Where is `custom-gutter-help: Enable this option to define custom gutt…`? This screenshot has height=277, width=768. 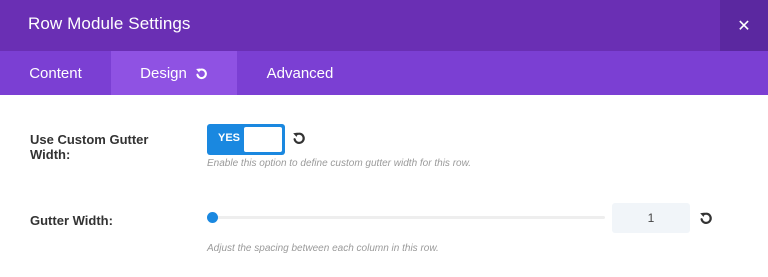
custom-gutter-help: Enable this option to define custom gutt… is located at coordinates (339, 163).